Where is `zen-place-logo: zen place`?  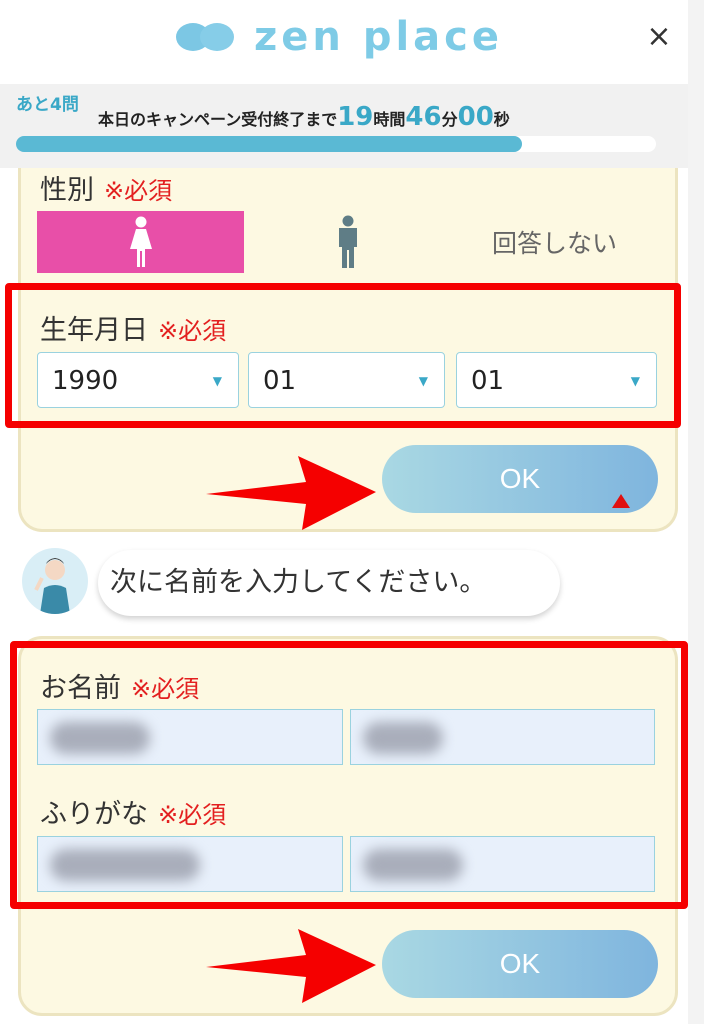
zen-place-logo: zen place is located at coordinates (339, 37).